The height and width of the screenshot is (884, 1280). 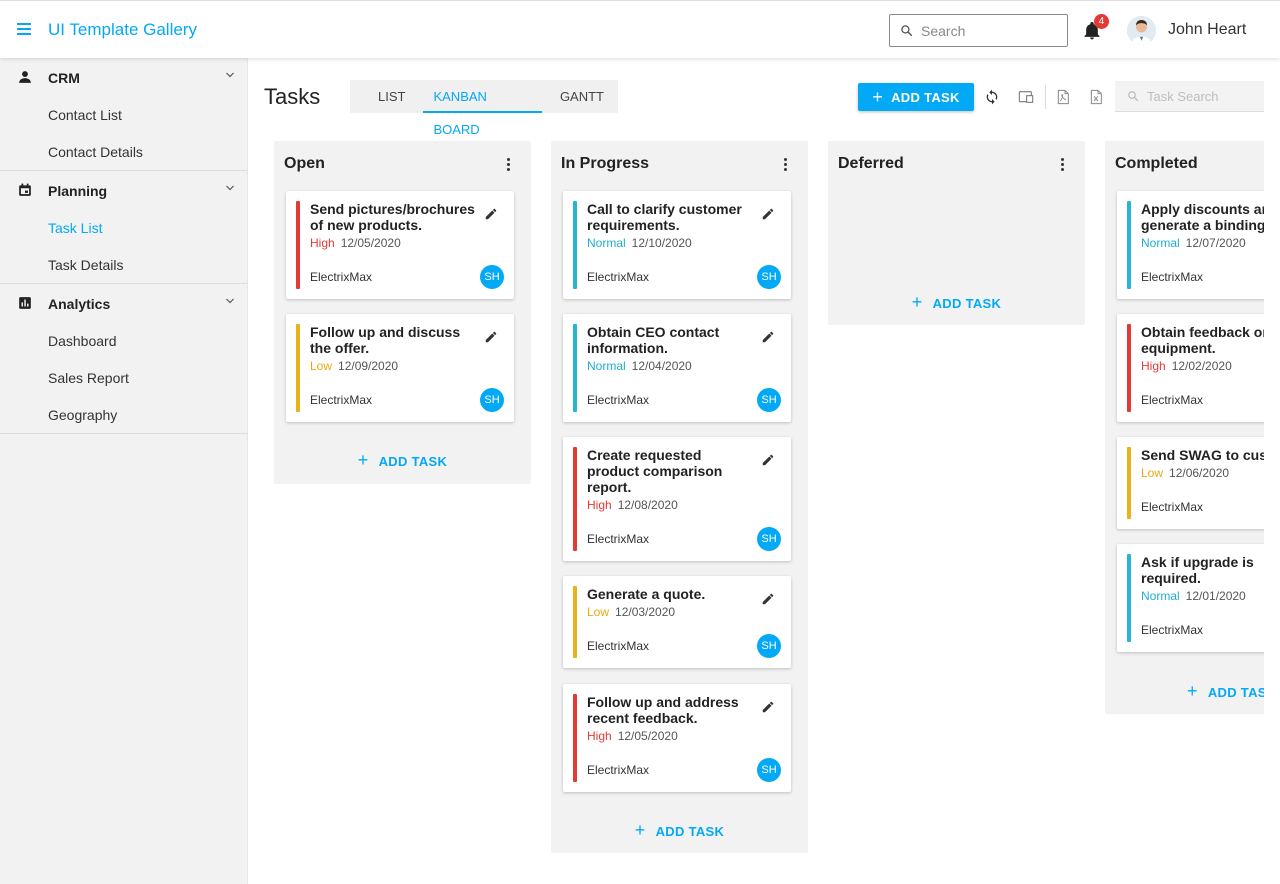 I want to click on sidebar-item-contact-list: Contact List, so click(x=123, y=114).